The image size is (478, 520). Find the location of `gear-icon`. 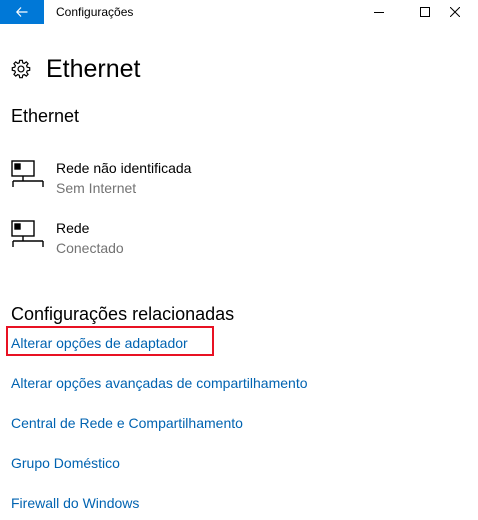

gear-icon is located at coordinates (21, 69).